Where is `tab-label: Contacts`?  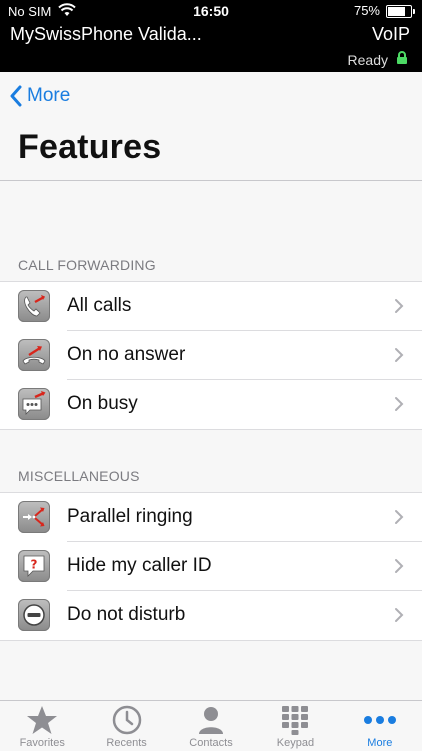 tab-label: Contacts is located at coordinates (211, 743).